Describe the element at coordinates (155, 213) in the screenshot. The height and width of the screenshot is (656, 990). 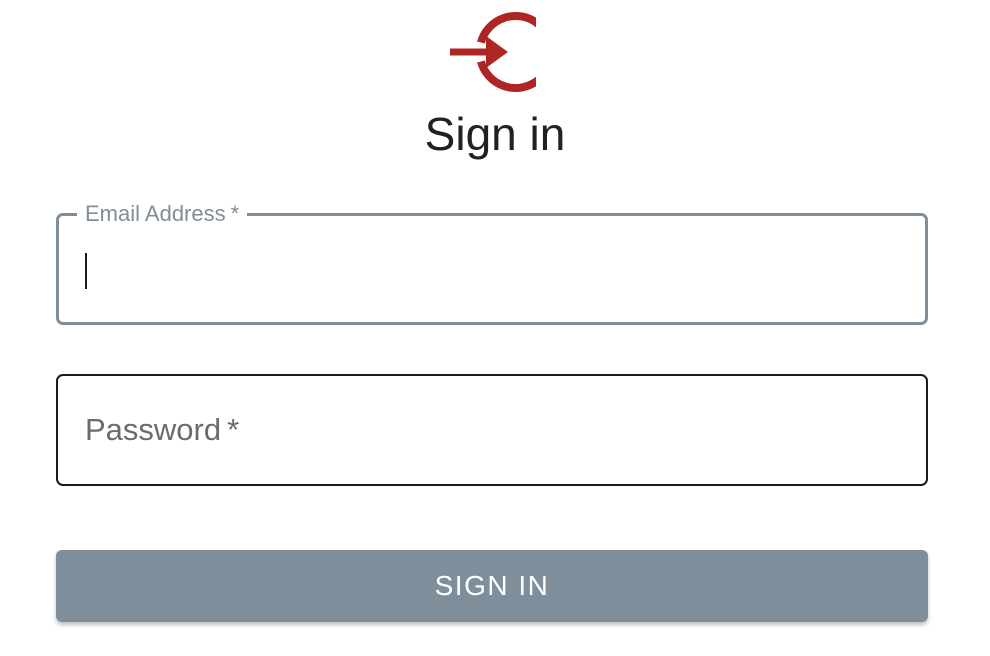
I see `email-label-text: Email Address` at that location.